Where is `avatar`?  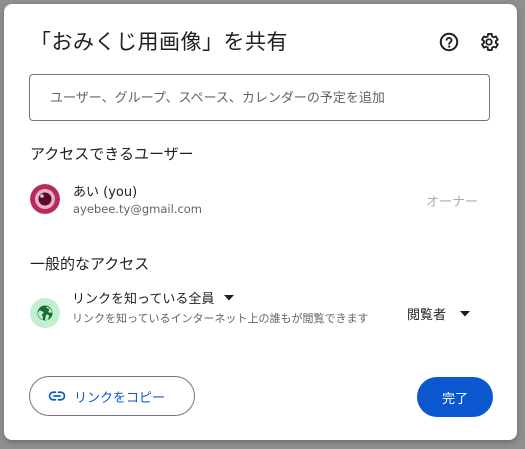 avatar is located at coordinates (45, 199).